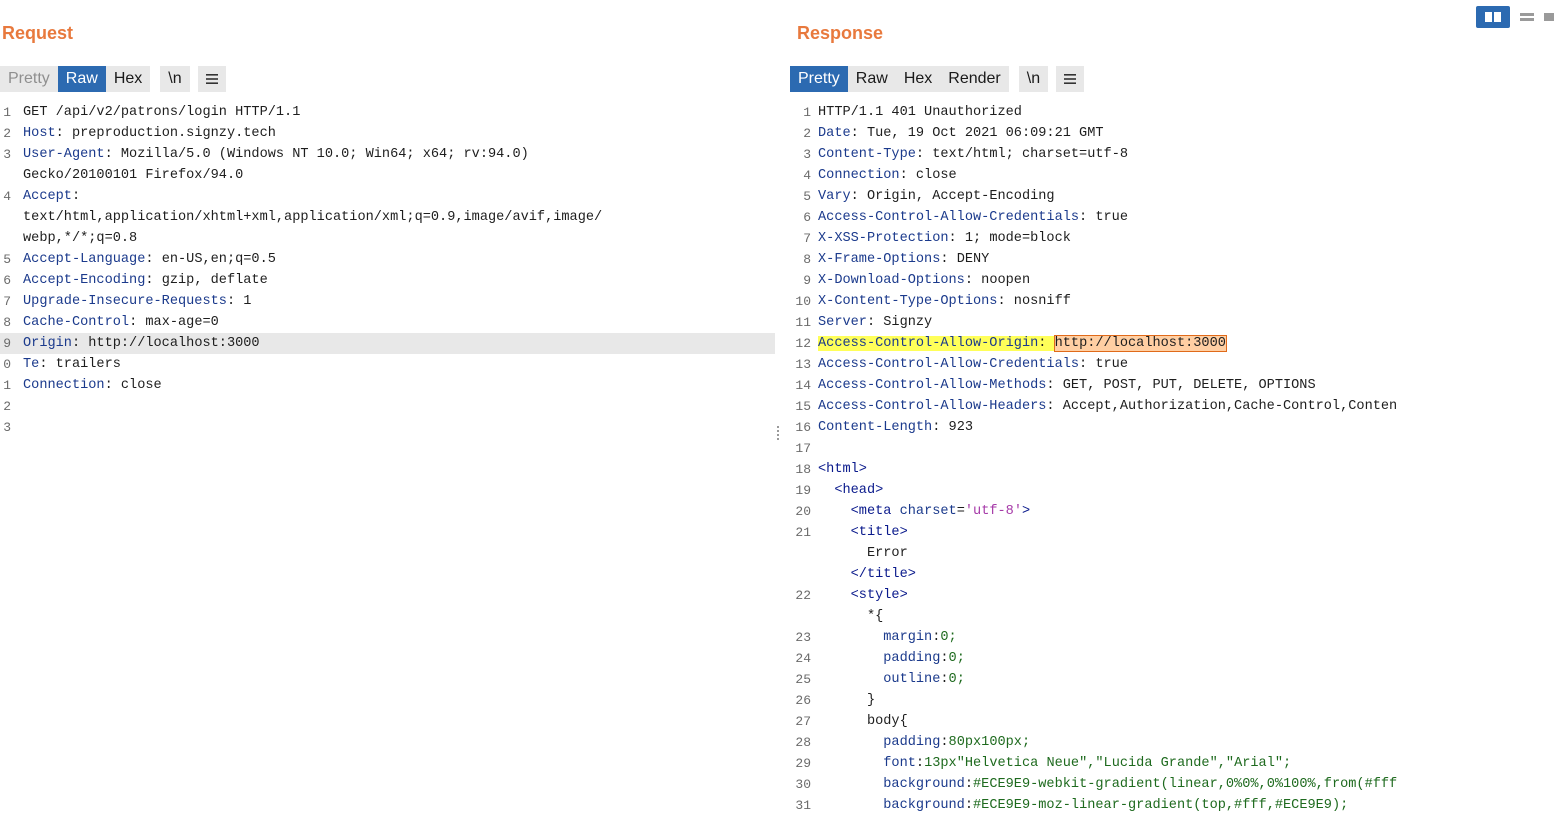  Describe the element at coordinates (1175, 280) in the screenshot. I see `response-line: 9 X-Download-Options: noopen` at that location.